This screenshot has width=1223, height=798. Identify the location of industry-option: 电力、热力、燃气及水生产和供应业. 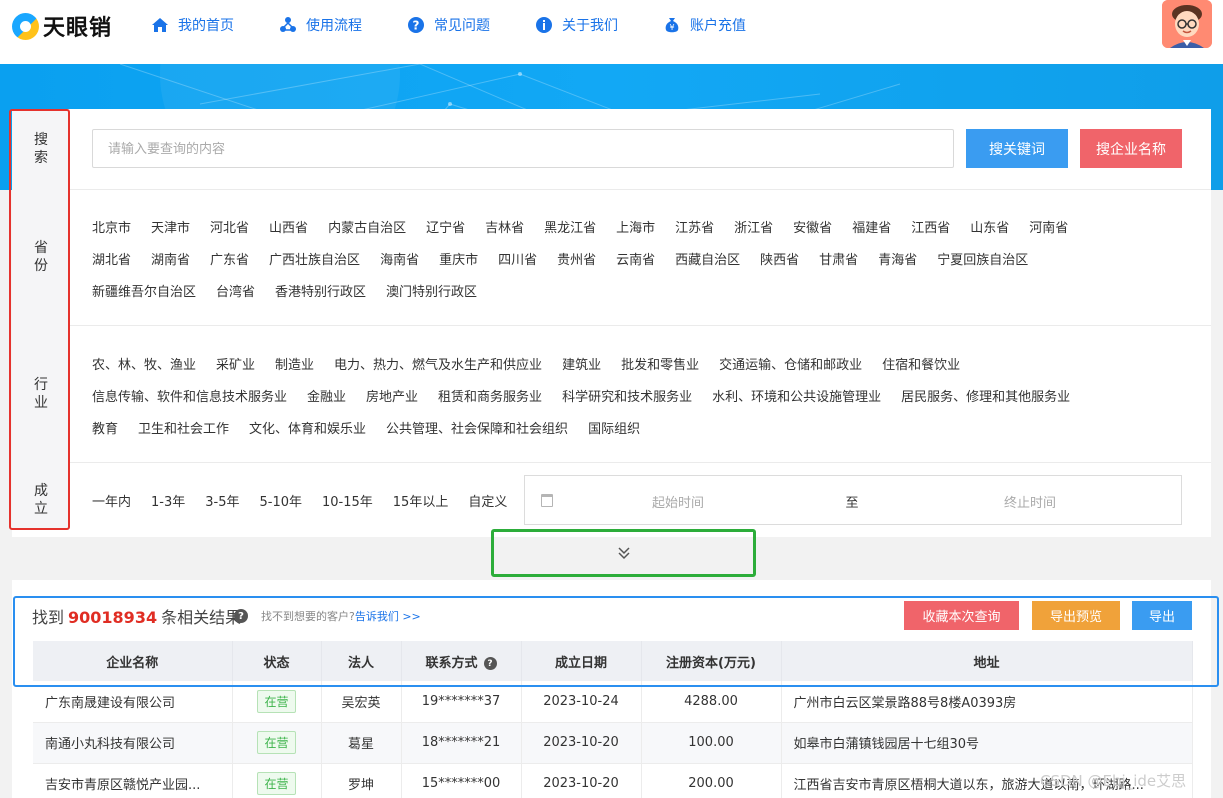
(438, 363).